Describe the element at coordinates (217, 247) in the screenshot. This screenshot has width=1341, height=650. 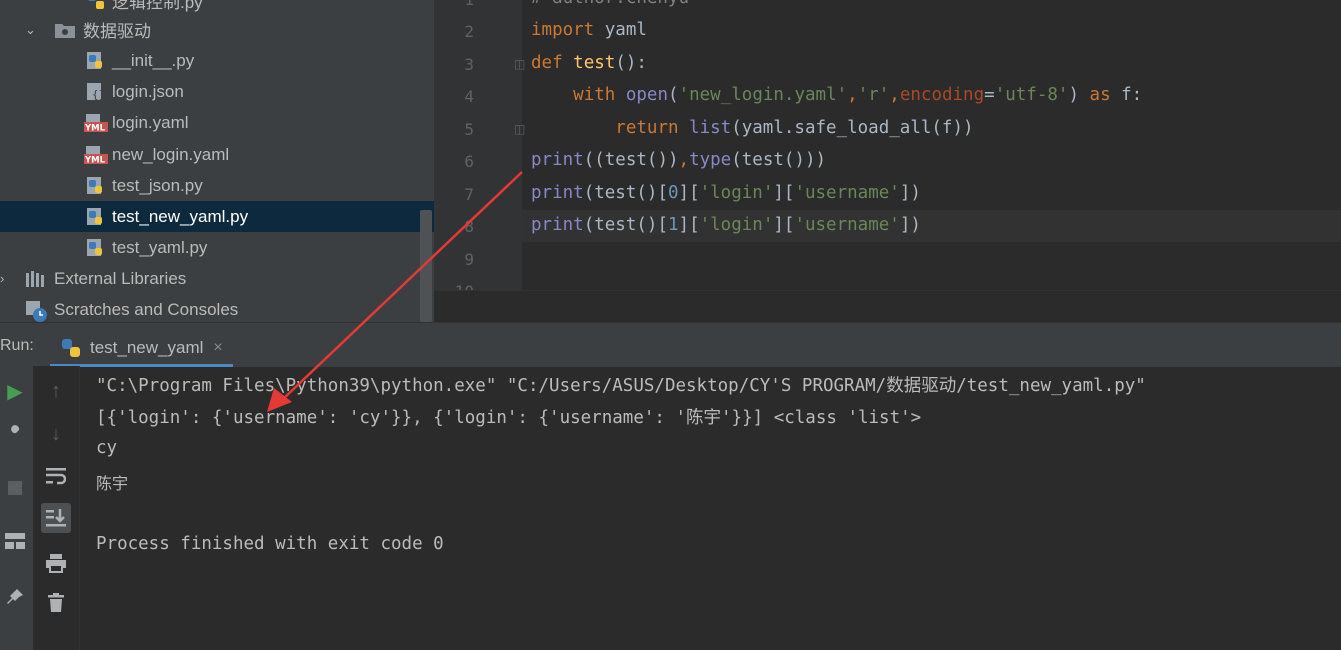
I see `tree-item-test-yaml: test_yaml.py` at that location.